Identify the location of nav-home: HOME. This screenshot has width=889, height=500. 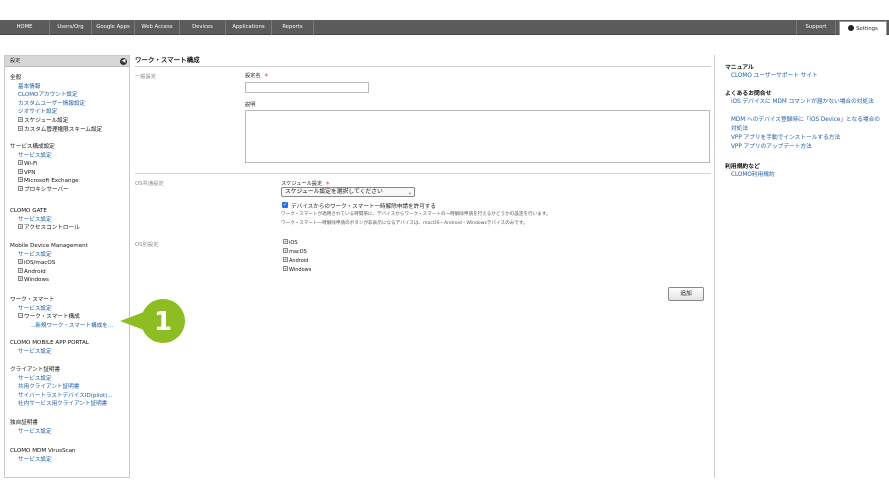
(25, 27).